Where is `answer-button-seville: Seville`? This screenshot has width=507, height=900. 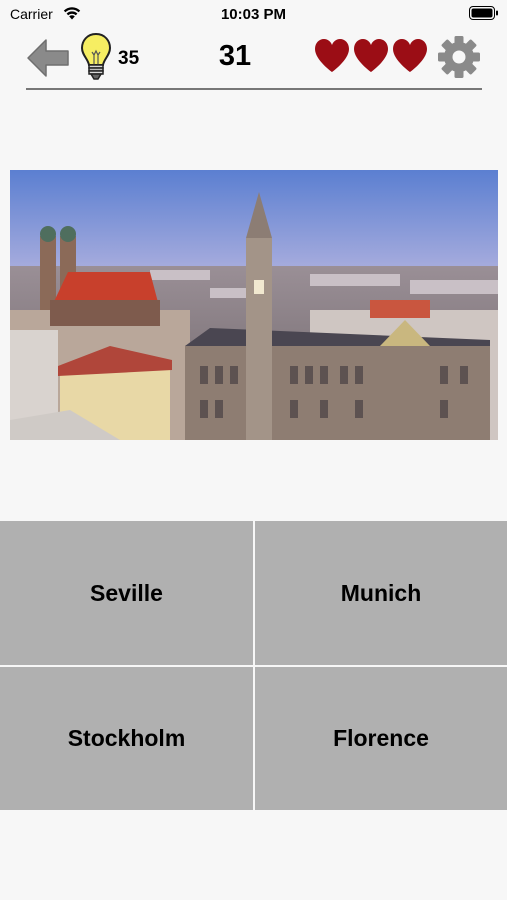
answer-button-seville: Seville is located at coordinates (126, 593).